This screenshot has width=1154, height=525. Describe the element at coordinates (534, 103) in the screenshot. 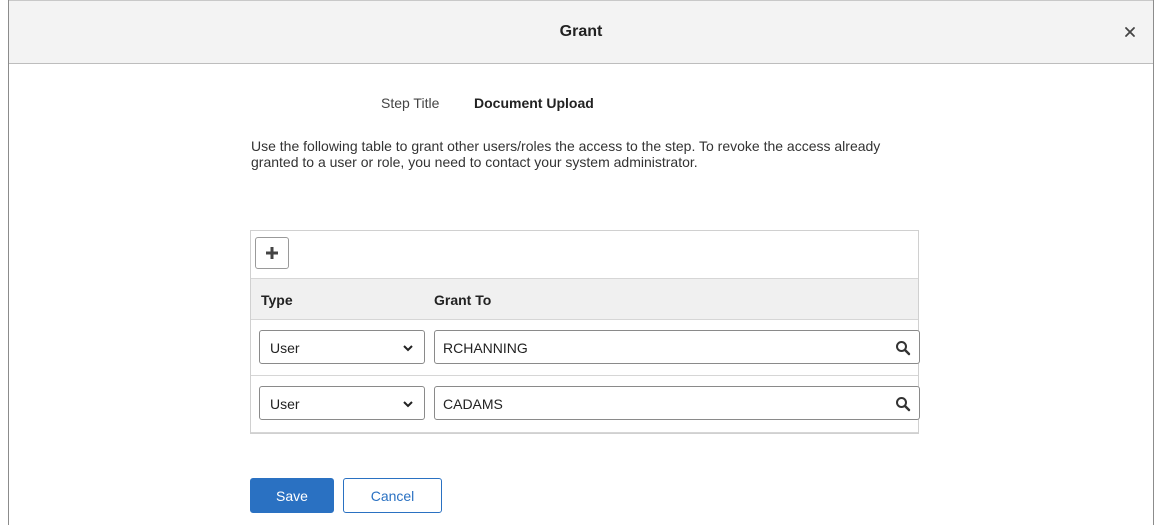

I see `step-title-value: Document Upload` at that location.